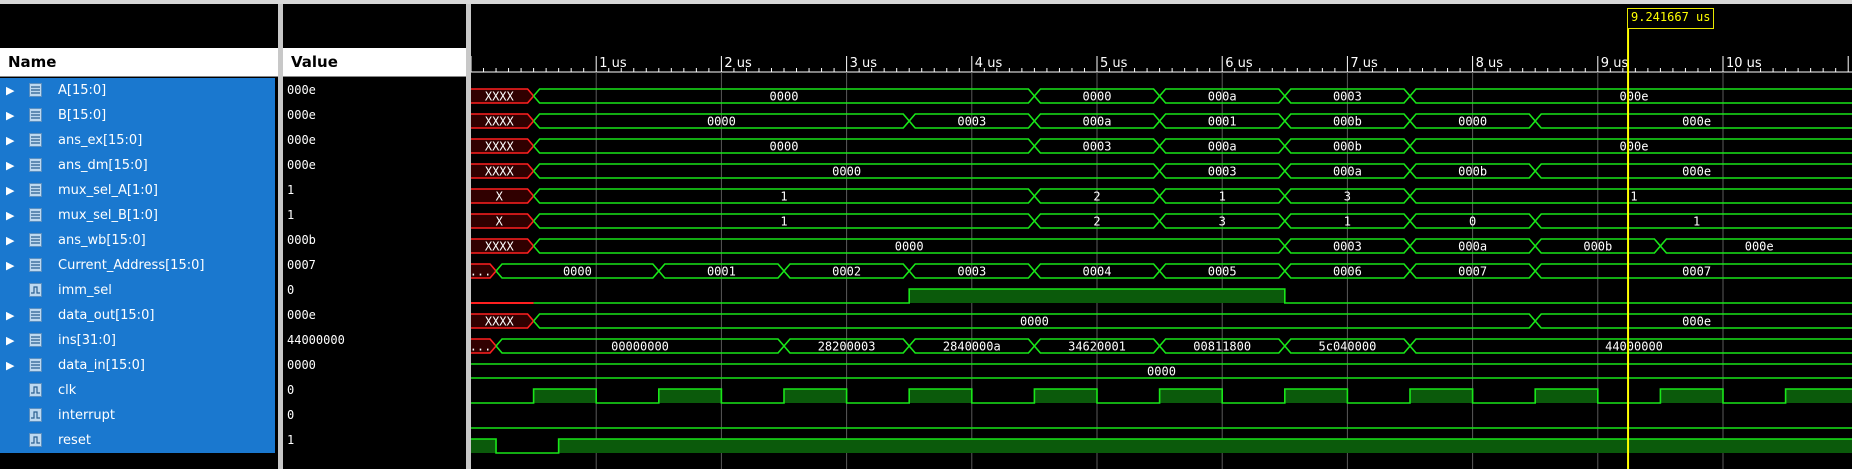  Describe the element at coordinates (1472, 272) in the screenshot. I see `bus-value-label: 0007` at that location.